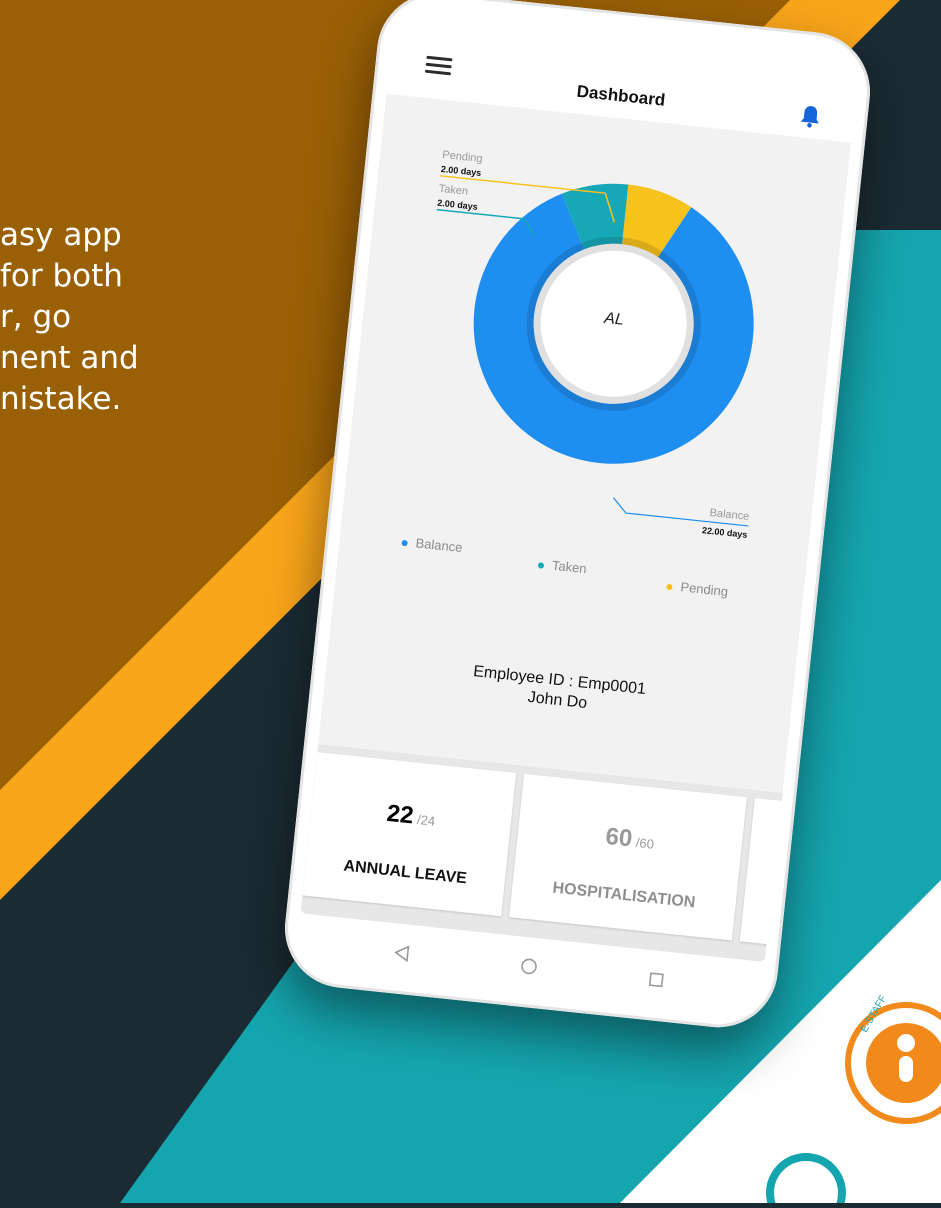 The image size is (941, 1208). Describe the element at coordinates (453, 190) in the screenshot. I see `callout-taken-name: Taken` at that location.